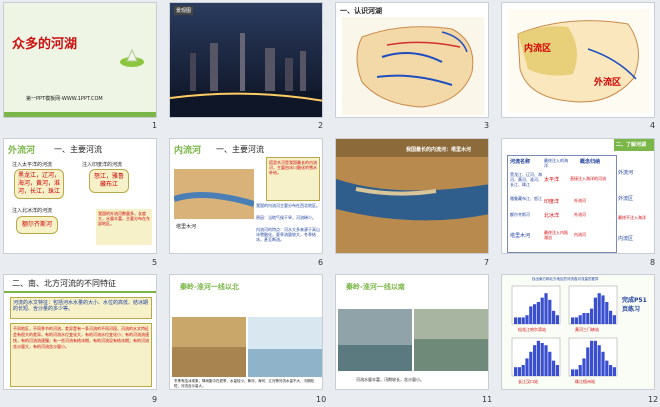  Describe the element at coordinates (580, 234) in the screenshot. I see `row-4-concept: 内流河` at that location.